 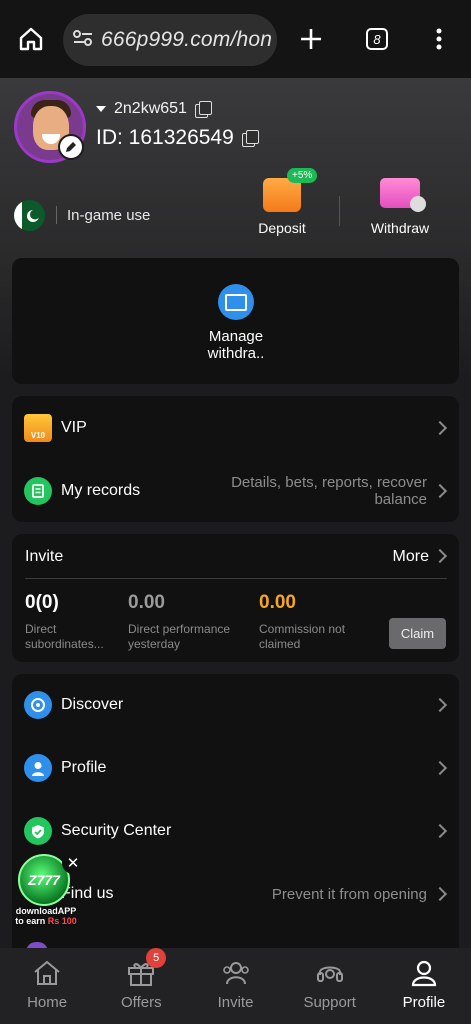 I want to click on records-icon, so click(x=38, y=491).